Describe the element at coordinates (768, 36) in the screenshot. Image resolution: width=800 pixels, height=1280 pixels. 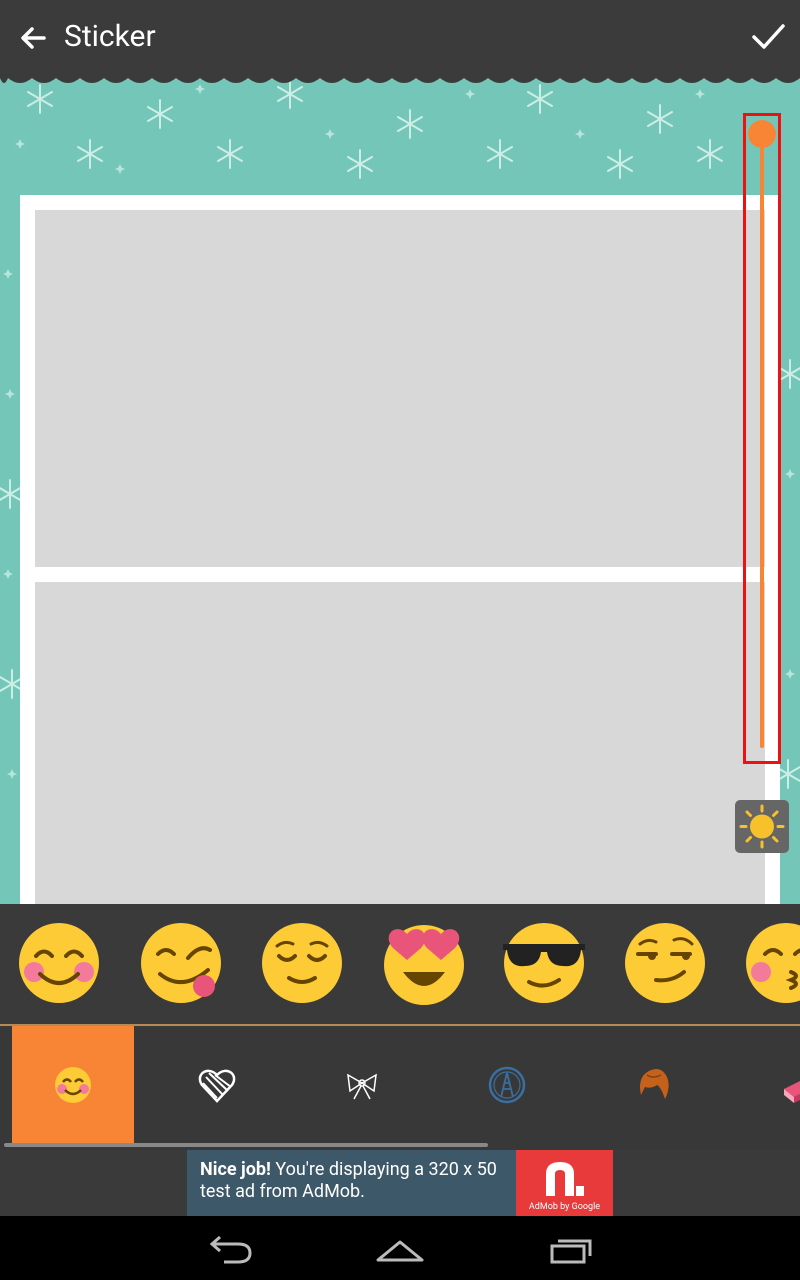
I see `checkmark-icon` at that location.